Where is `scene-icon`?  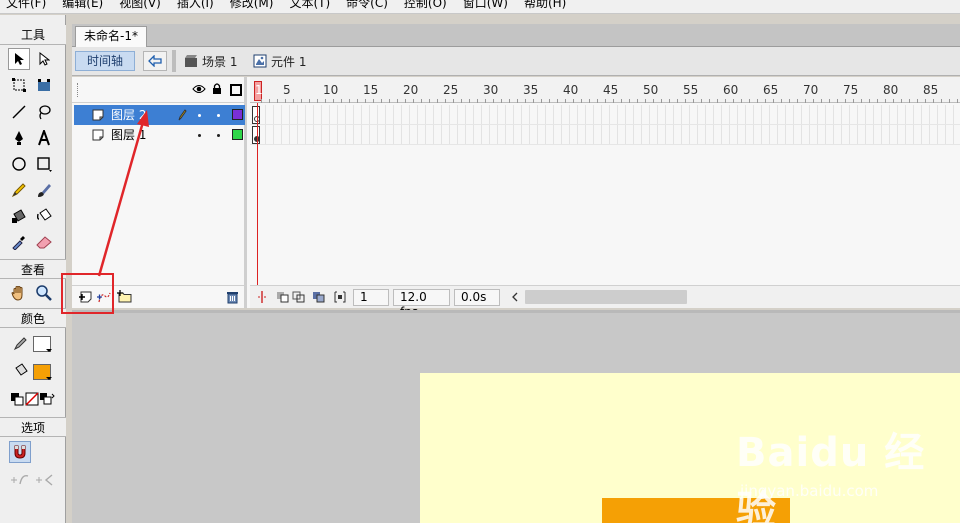
scene-icon is located at coordinates (191, 61).